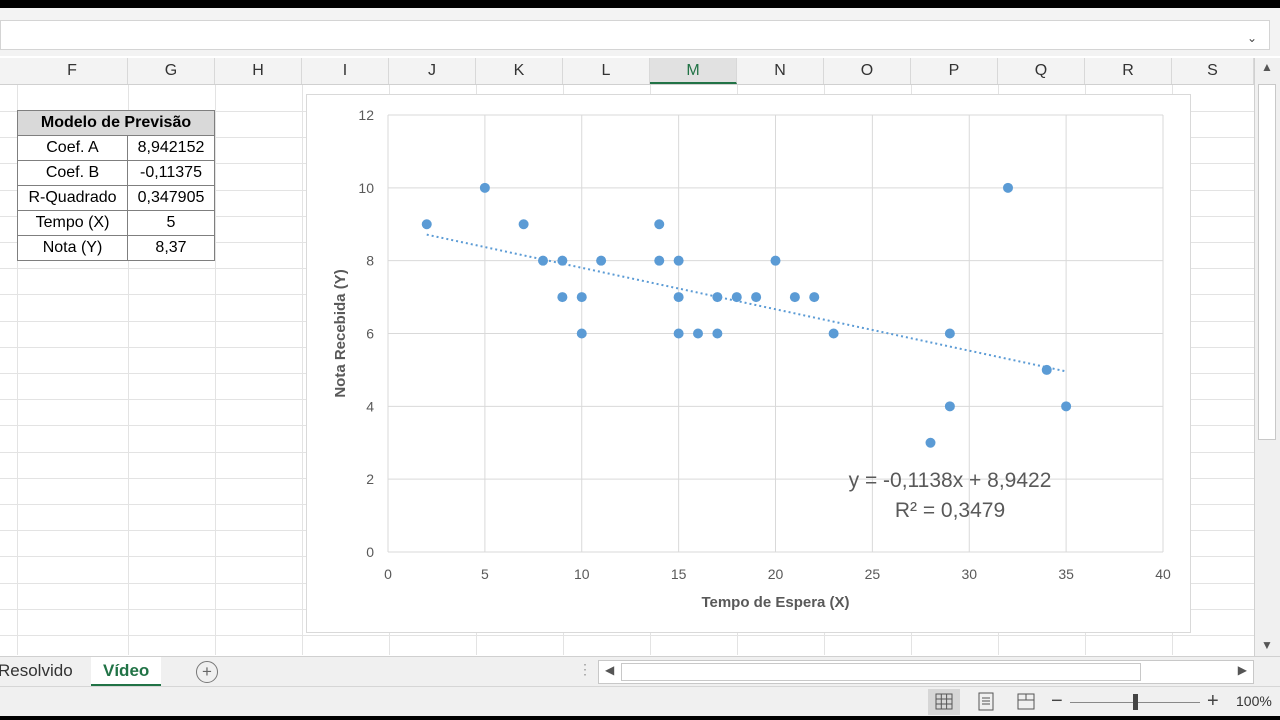  I want to click on y-tick-label: 4, so click(370, 406).